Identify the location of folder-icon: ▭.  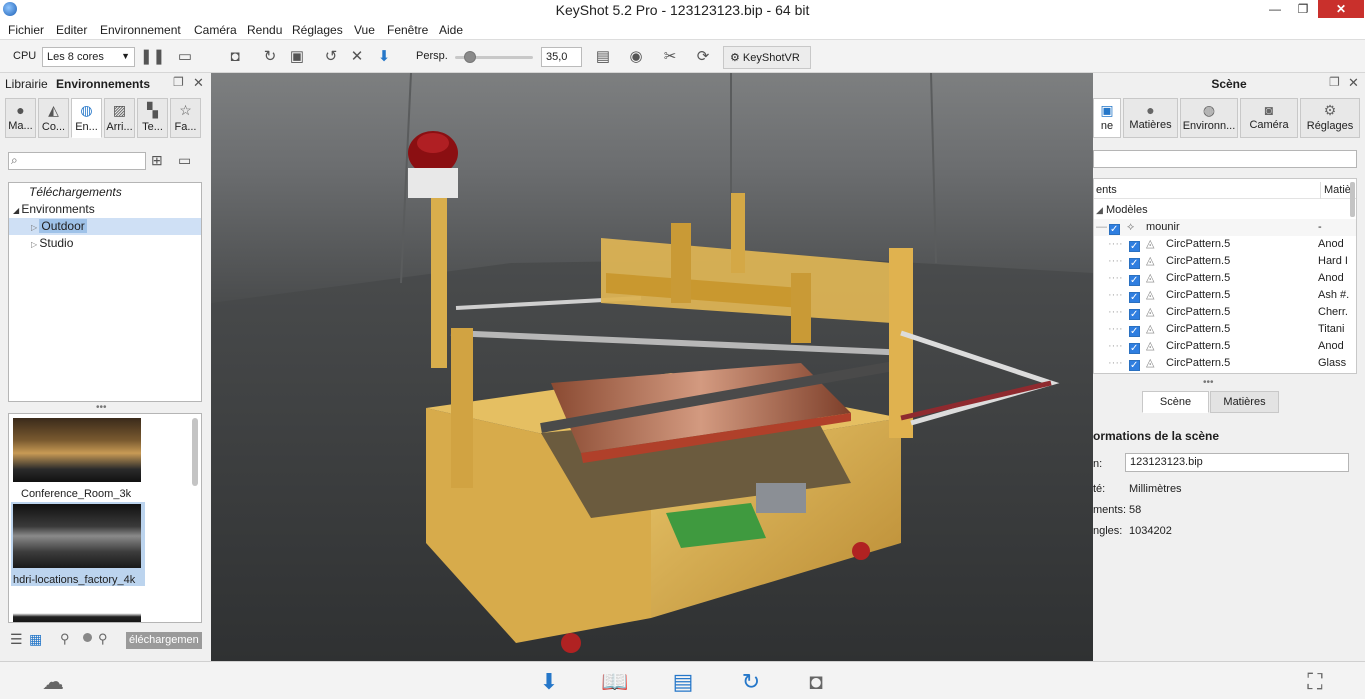
(184, 160).